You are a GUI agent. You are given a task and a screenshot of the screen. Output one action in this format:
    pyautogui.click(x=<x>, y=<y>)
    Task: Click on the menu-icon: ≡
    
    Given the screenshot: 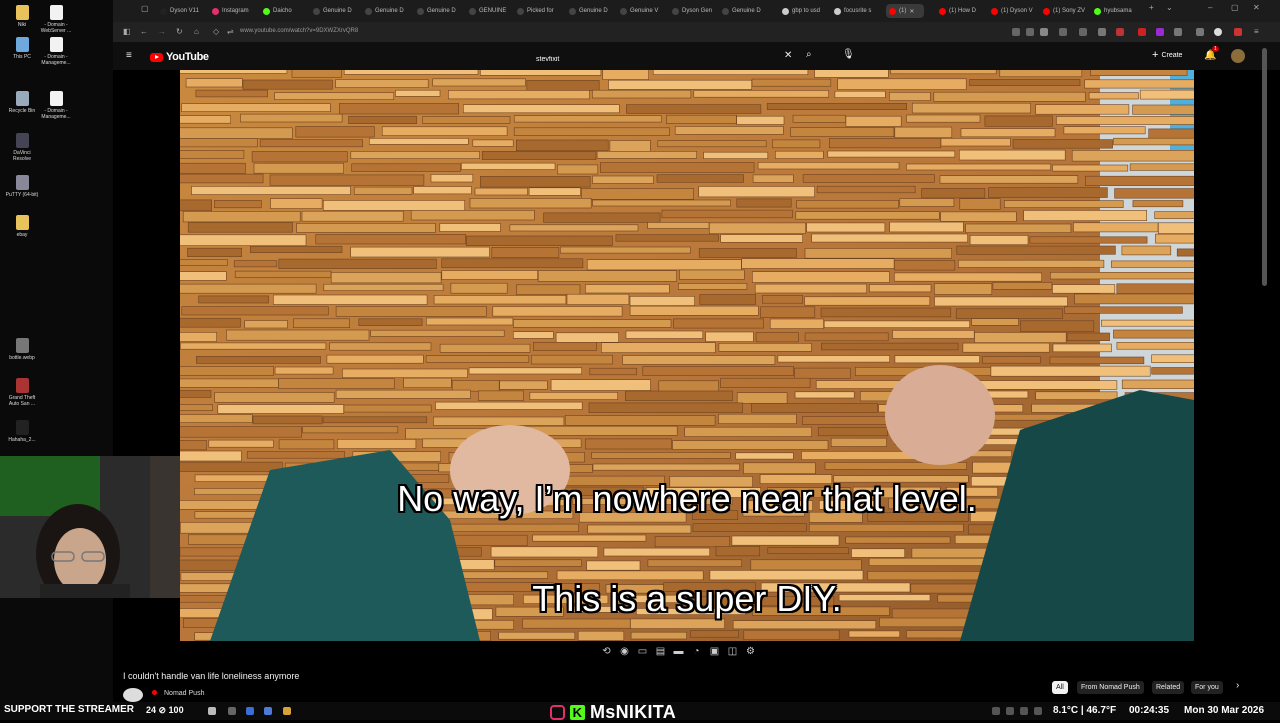 What is the action you would take?
    pyautogui.click(x=1256, y=31)
    